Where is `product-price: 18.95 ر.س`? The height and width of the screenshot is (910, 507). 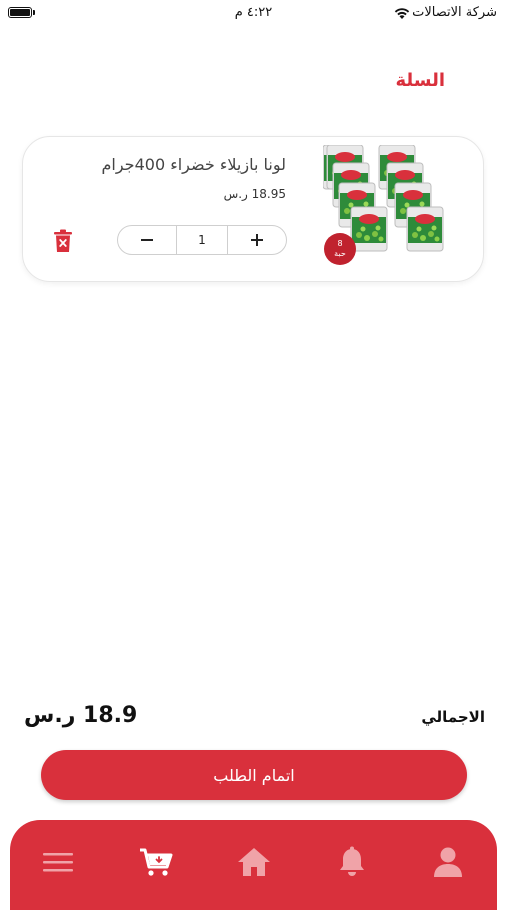 product-price: 18.95 ر.س is located at coordinates (254, 194).